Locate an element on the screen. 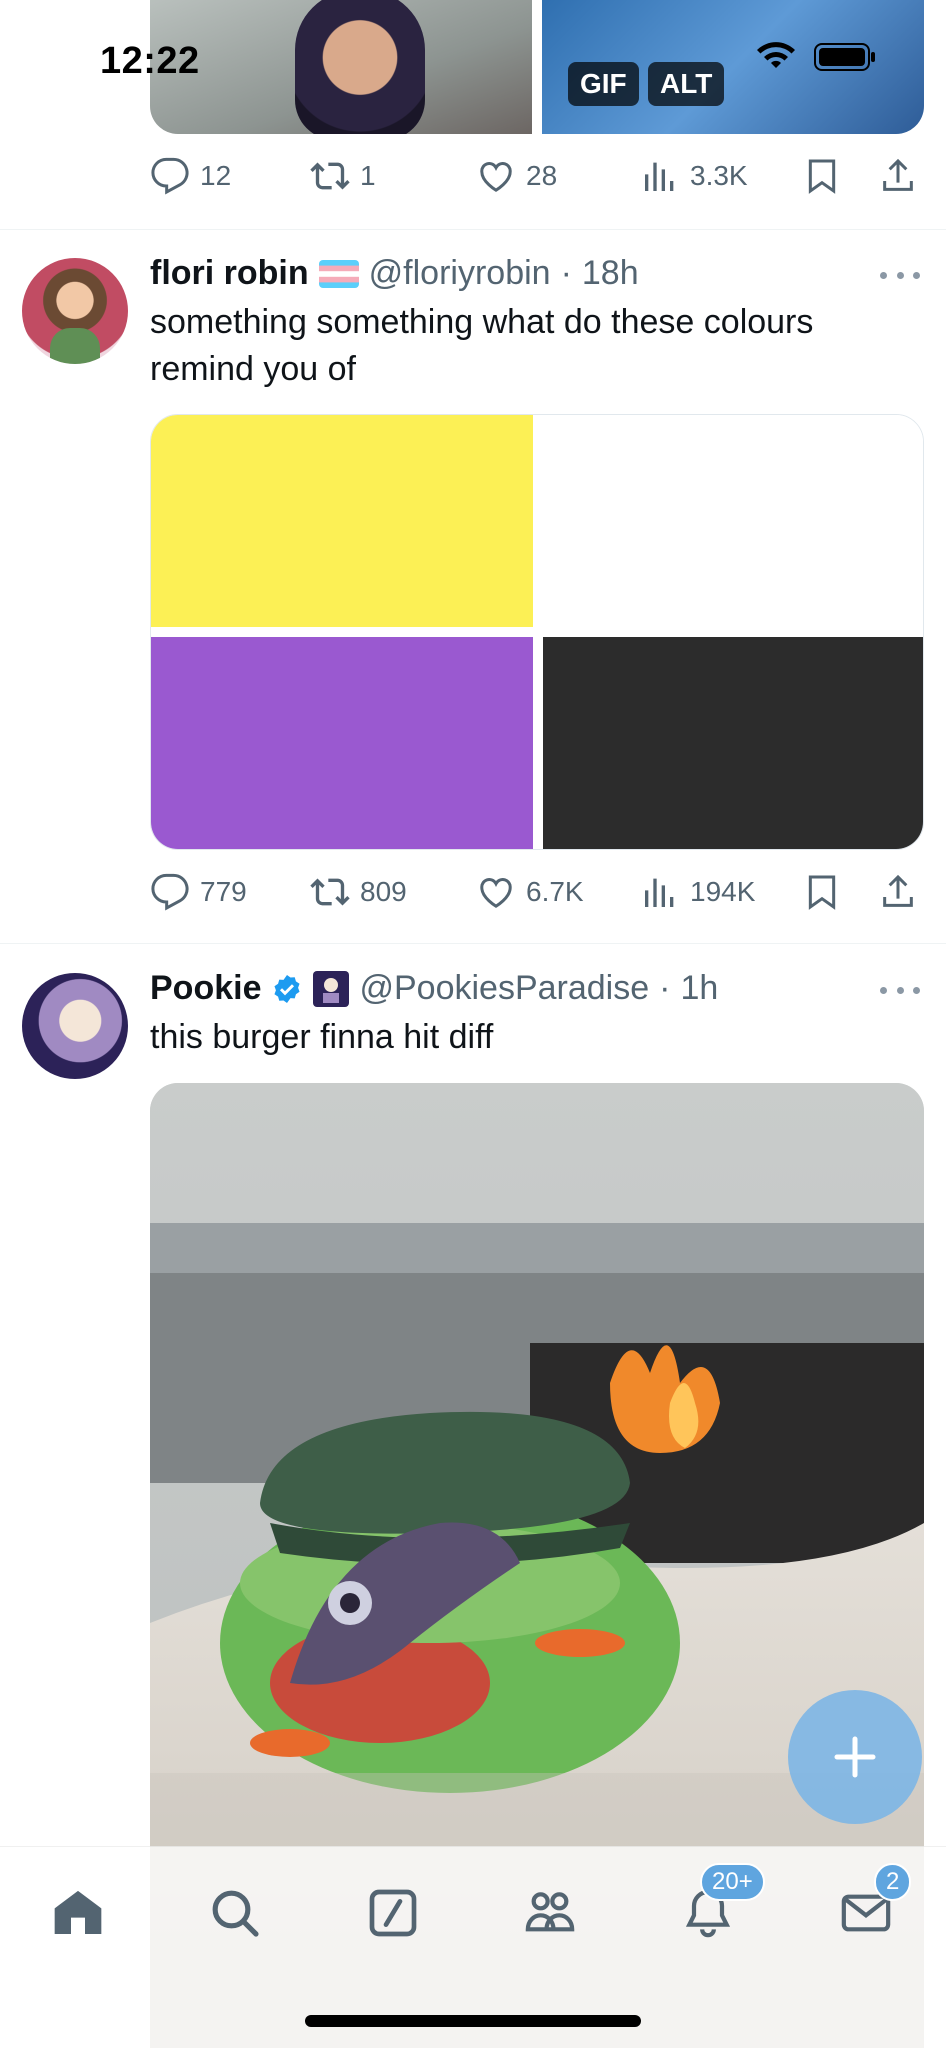  image-yellow is located at coordinates (342, 521).